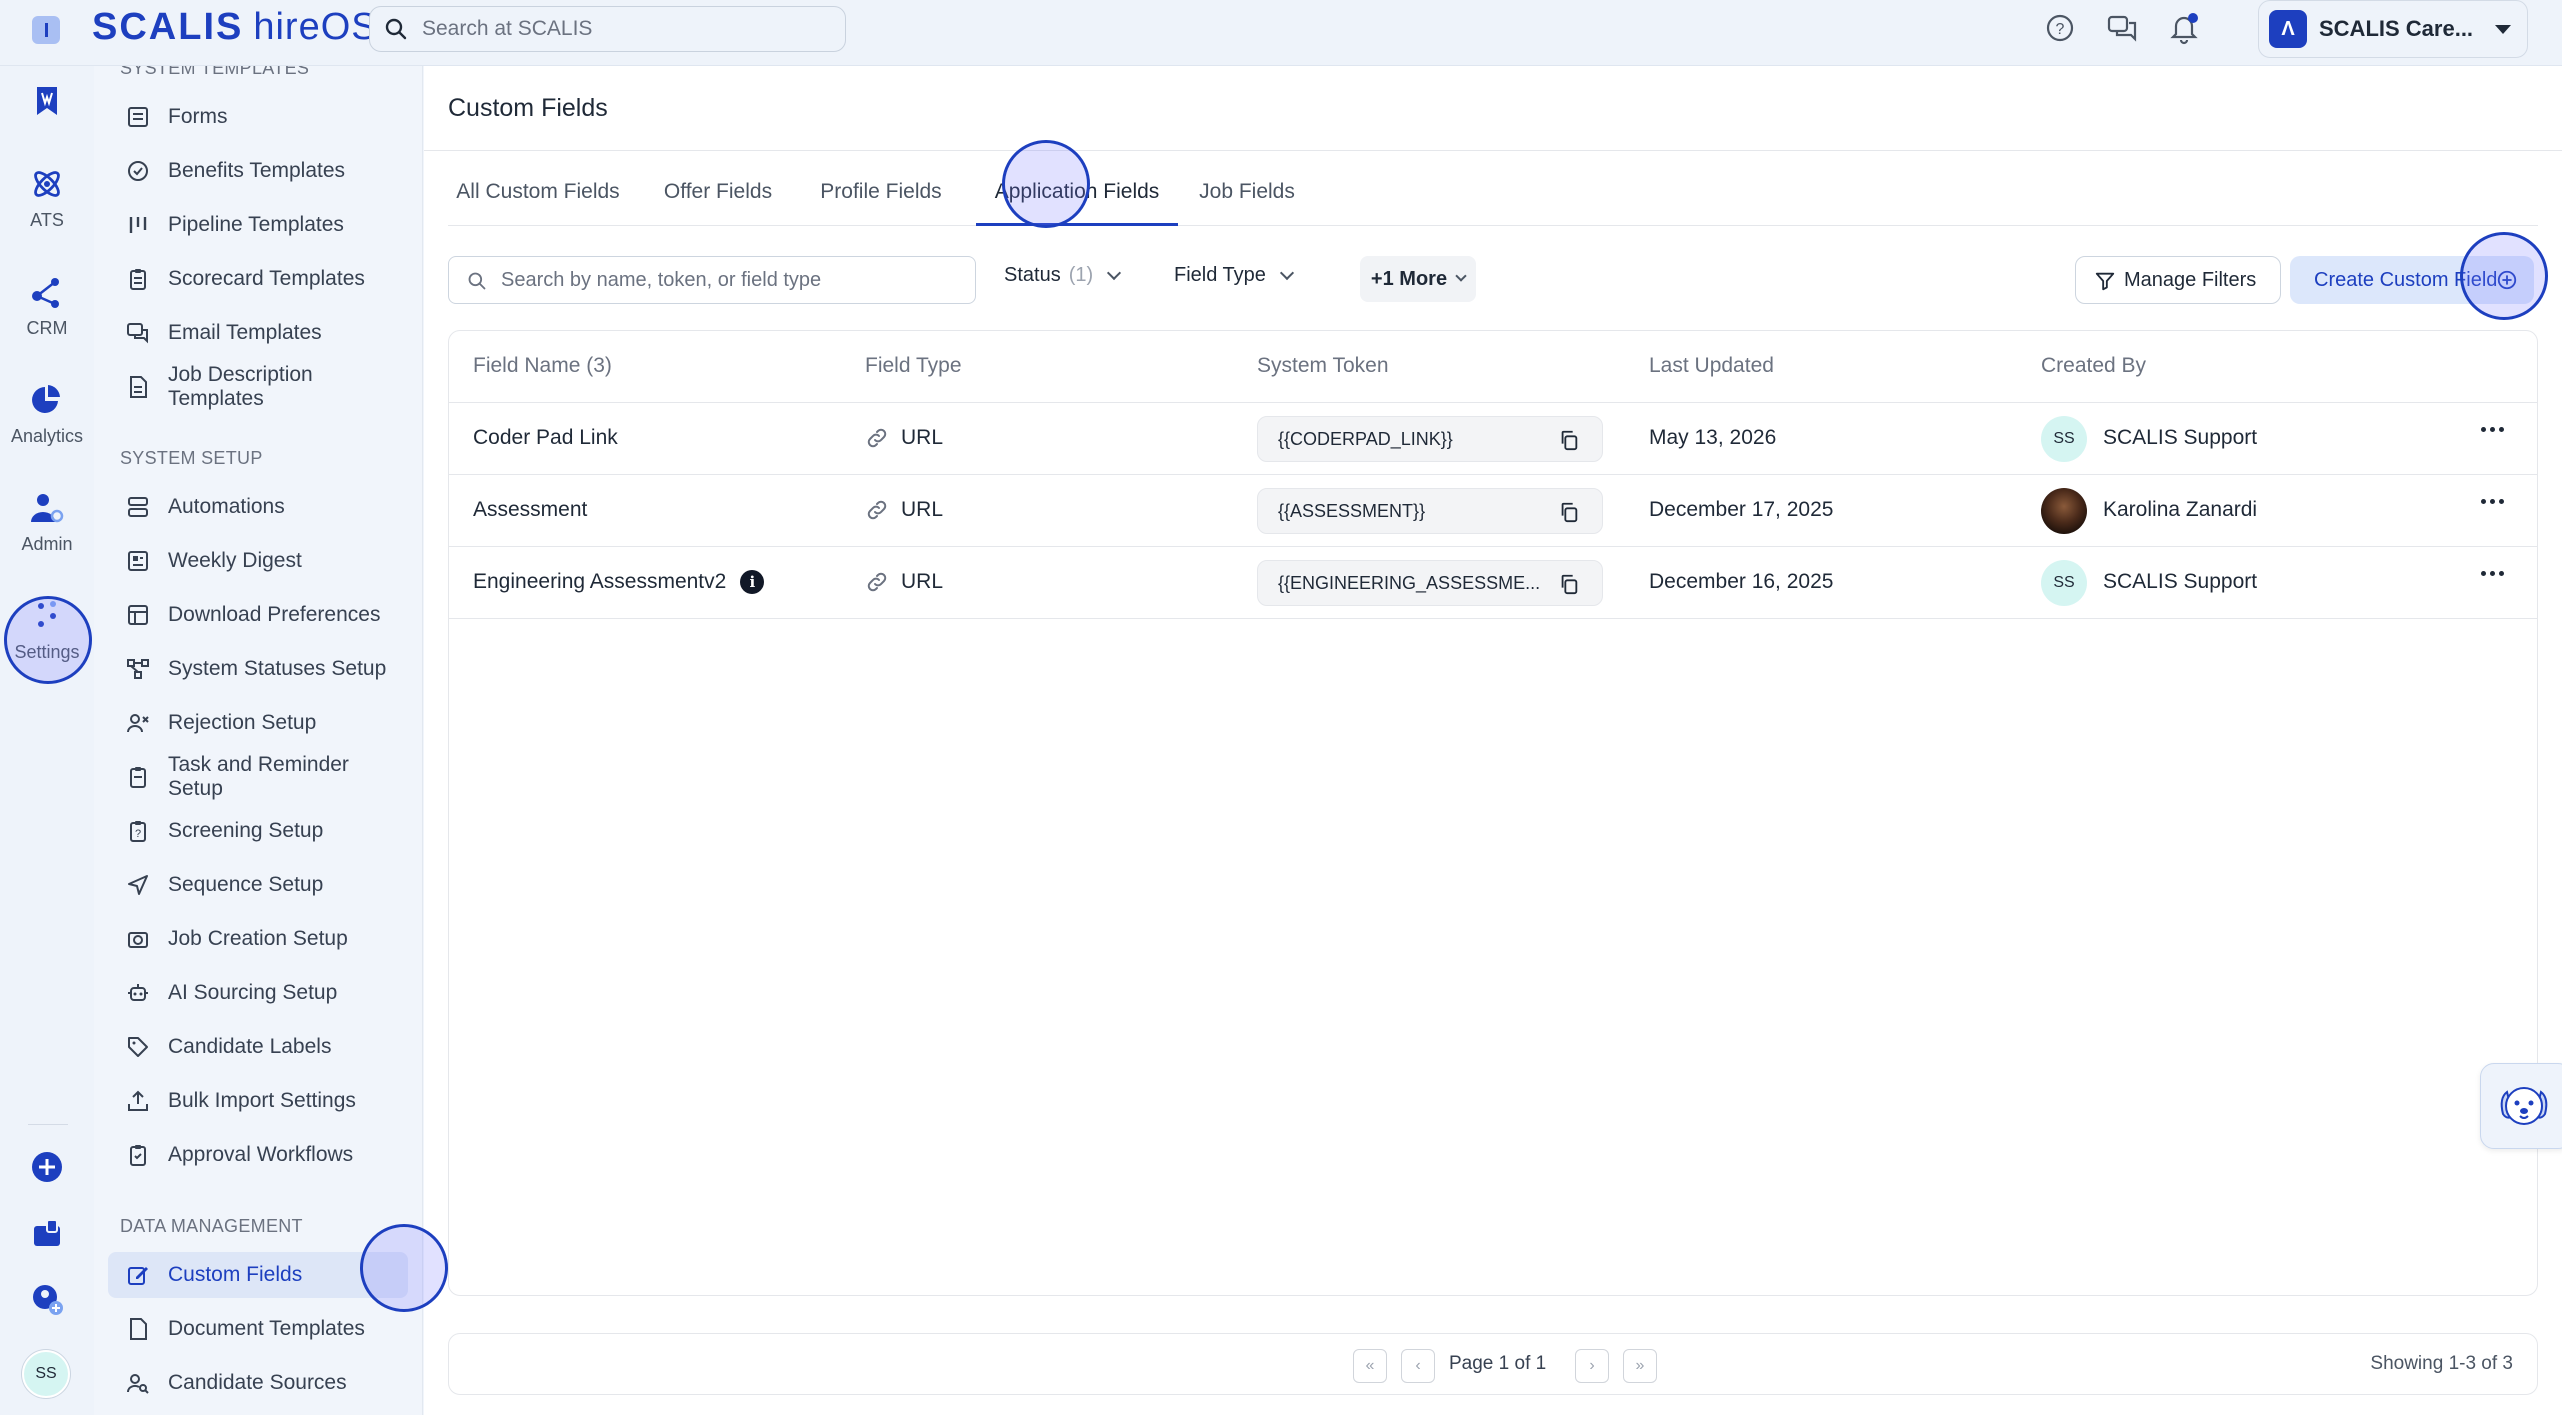  What do you see at coordinates (258, 225) in the screenshot?
I see `nav-item-pipeline-templates: Pipeline Templates` at bounding box center [258, 225].